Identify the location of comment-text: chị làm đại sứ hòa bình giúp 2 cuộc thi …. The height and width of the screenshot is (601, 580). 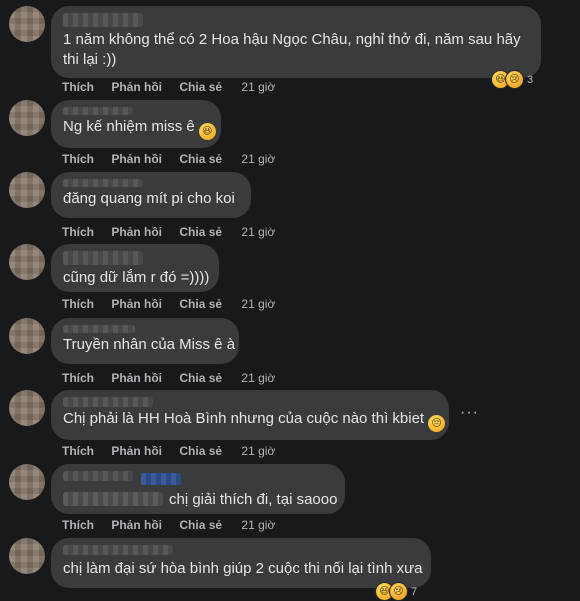
(243, 568).